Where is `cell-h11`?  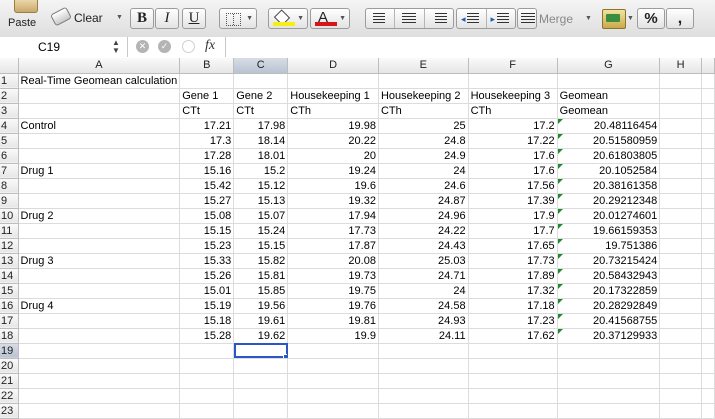 cell-h11 is located at coordinates (680, 231).